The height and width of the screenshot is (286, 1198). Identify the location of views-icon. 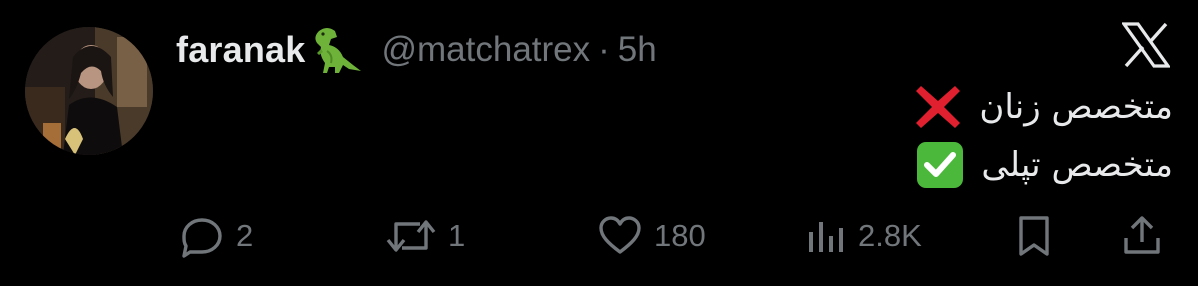
(826, 236).